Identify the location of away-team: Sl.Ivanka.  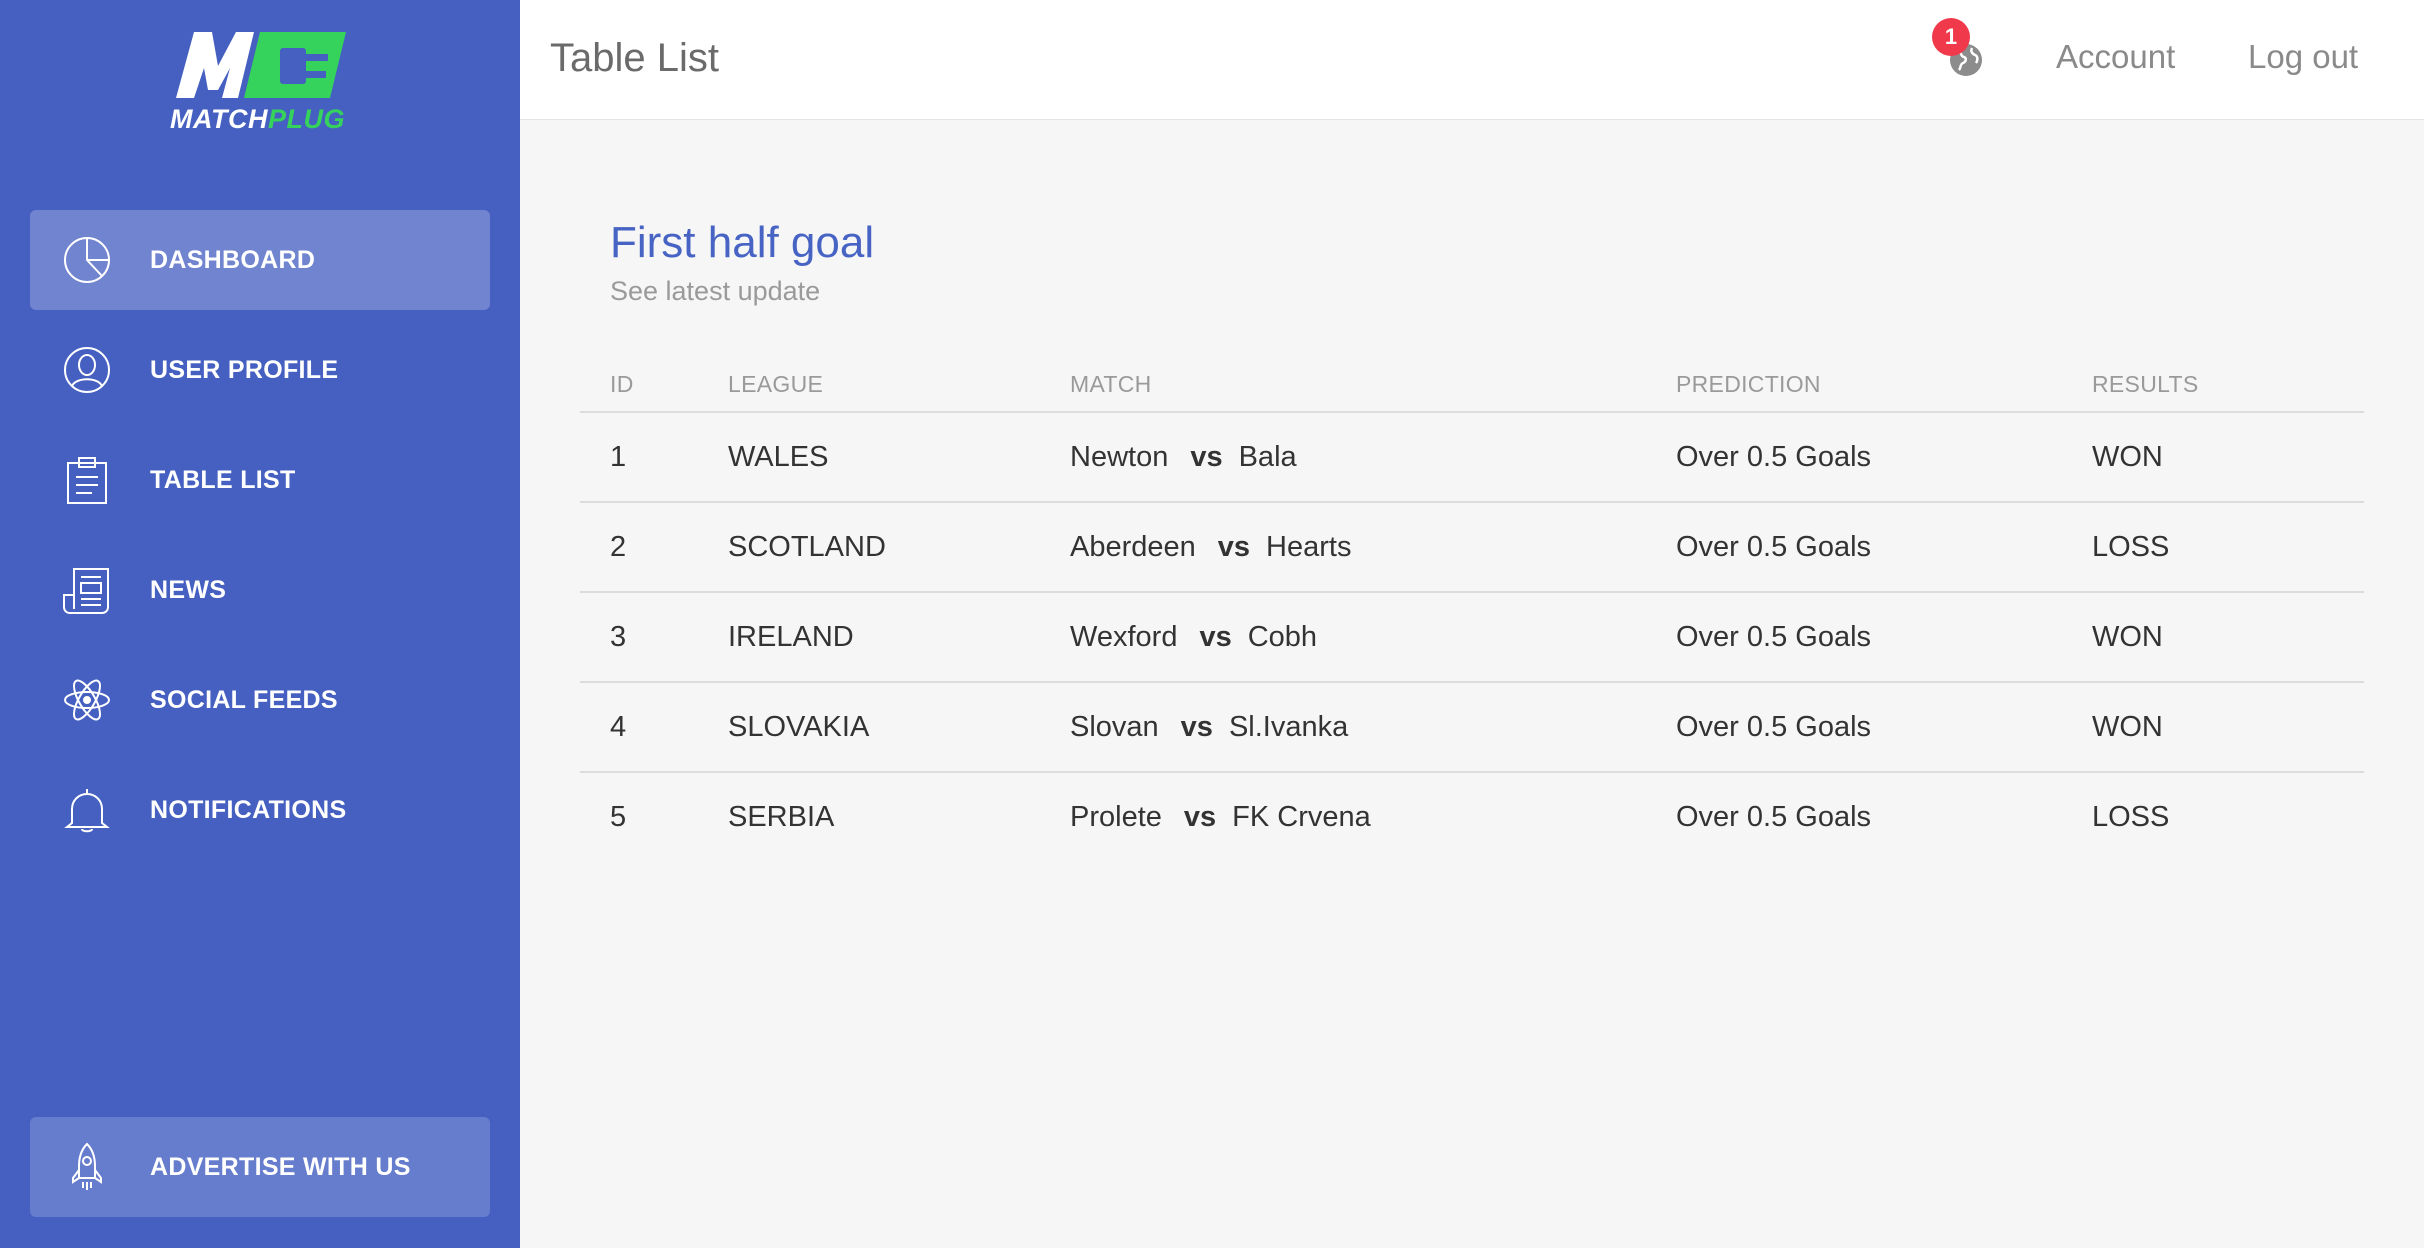
(1288, 727).